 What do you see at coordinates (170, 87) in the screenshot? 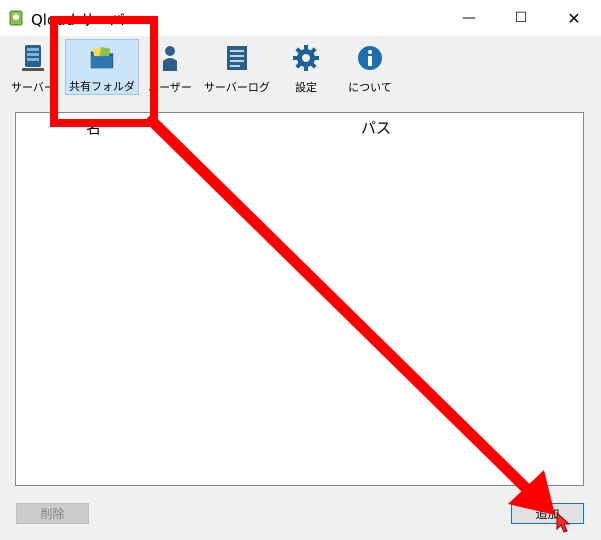
I see `tab-users-label: ユーザー` at bounding box center [170, 87].